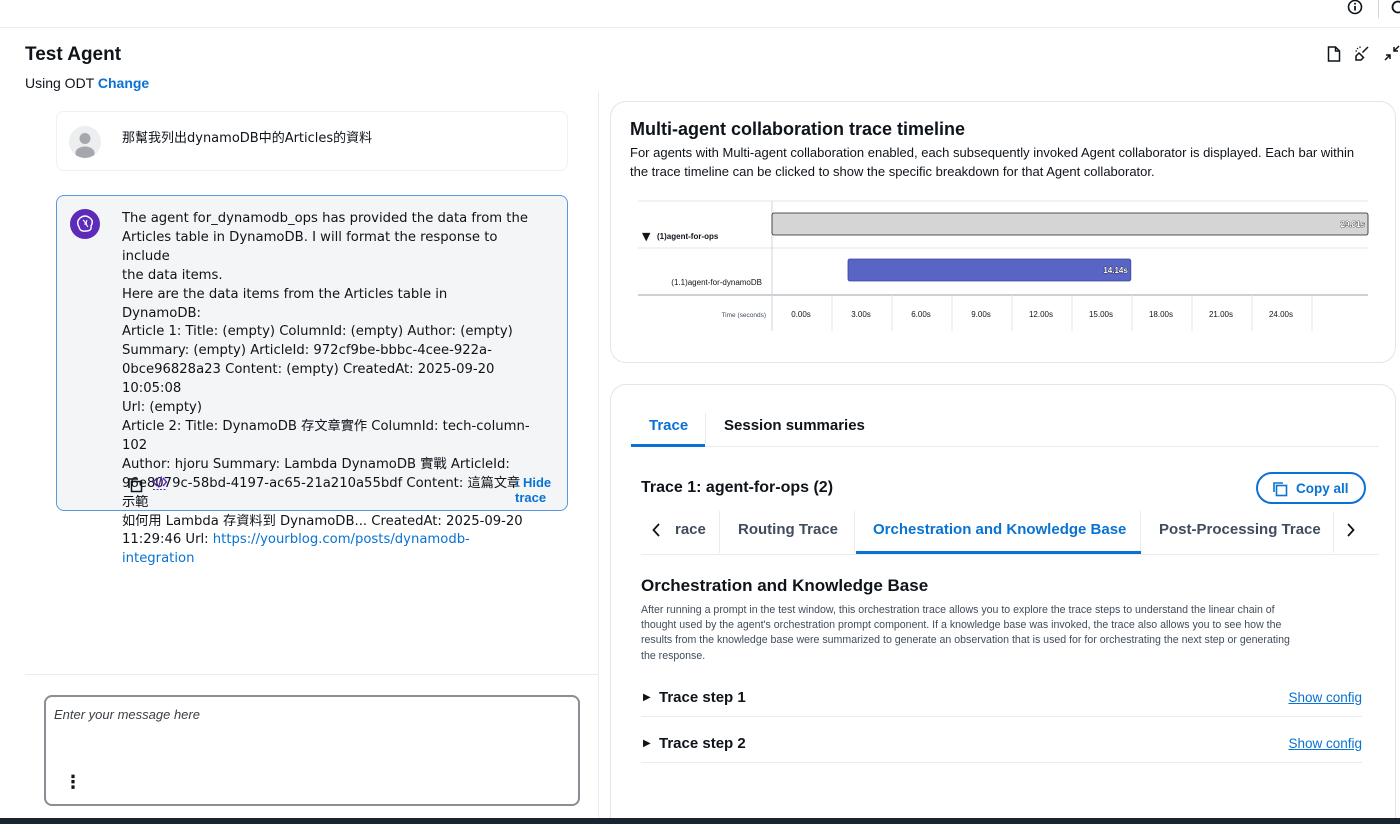 Image resolution: width=1400 pixels, height=824 pixels. Describe the element at coordinates (1161, 314) in the screenshot. I see `timeline-tick-label: 18.00s` at that location.